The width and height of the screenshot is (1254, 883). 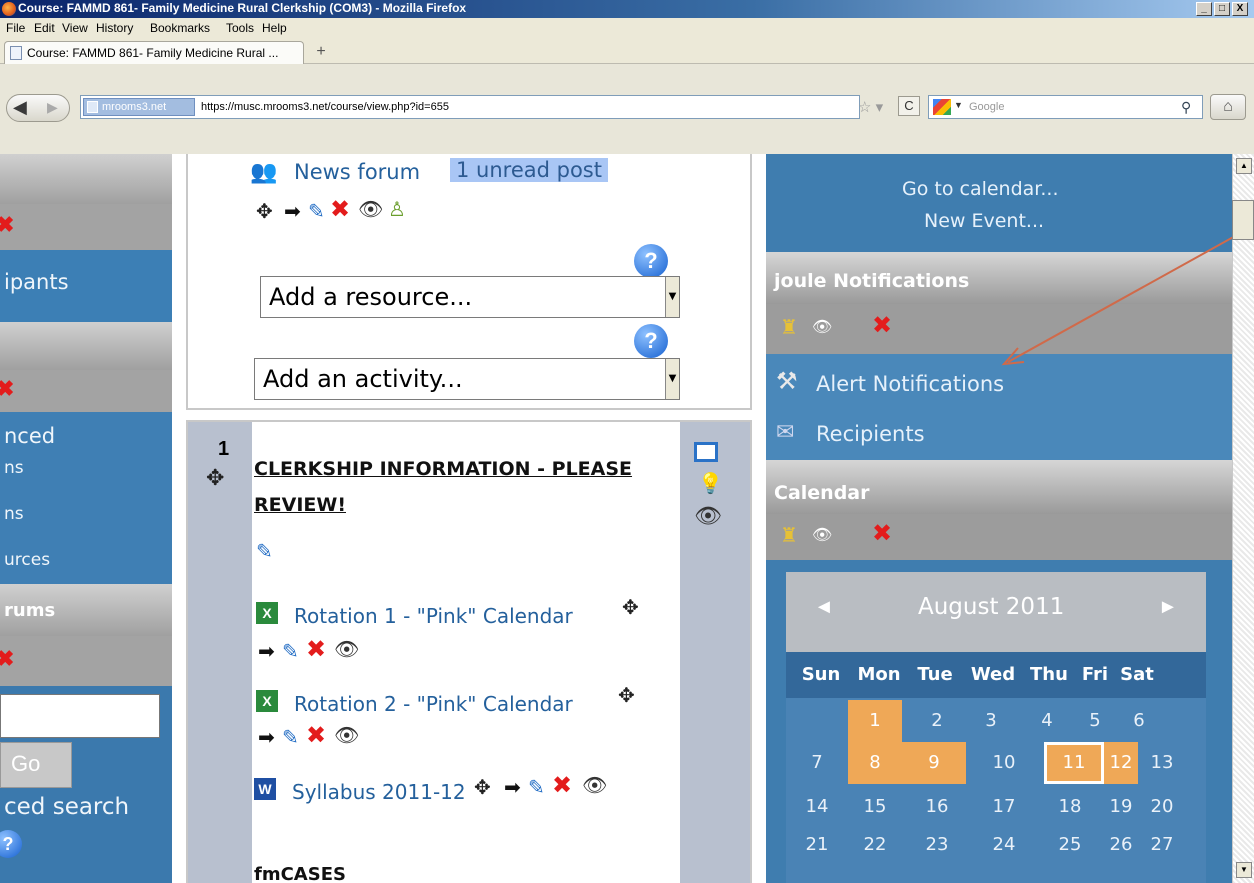 What do you see at coordinates (1222, 9) in the screenshot?
I see `maximize-button: □` at bounding box center [1222, 9].